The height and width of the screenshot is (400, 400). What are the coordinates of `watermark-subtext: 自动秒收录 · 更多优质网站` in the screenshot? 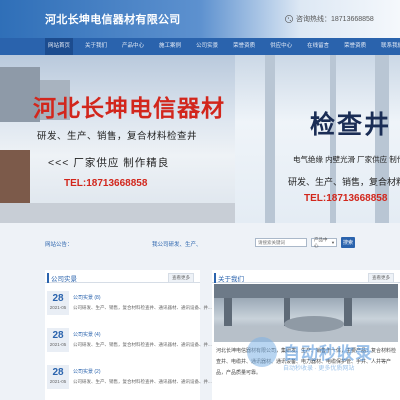 It's located at (319, 369).